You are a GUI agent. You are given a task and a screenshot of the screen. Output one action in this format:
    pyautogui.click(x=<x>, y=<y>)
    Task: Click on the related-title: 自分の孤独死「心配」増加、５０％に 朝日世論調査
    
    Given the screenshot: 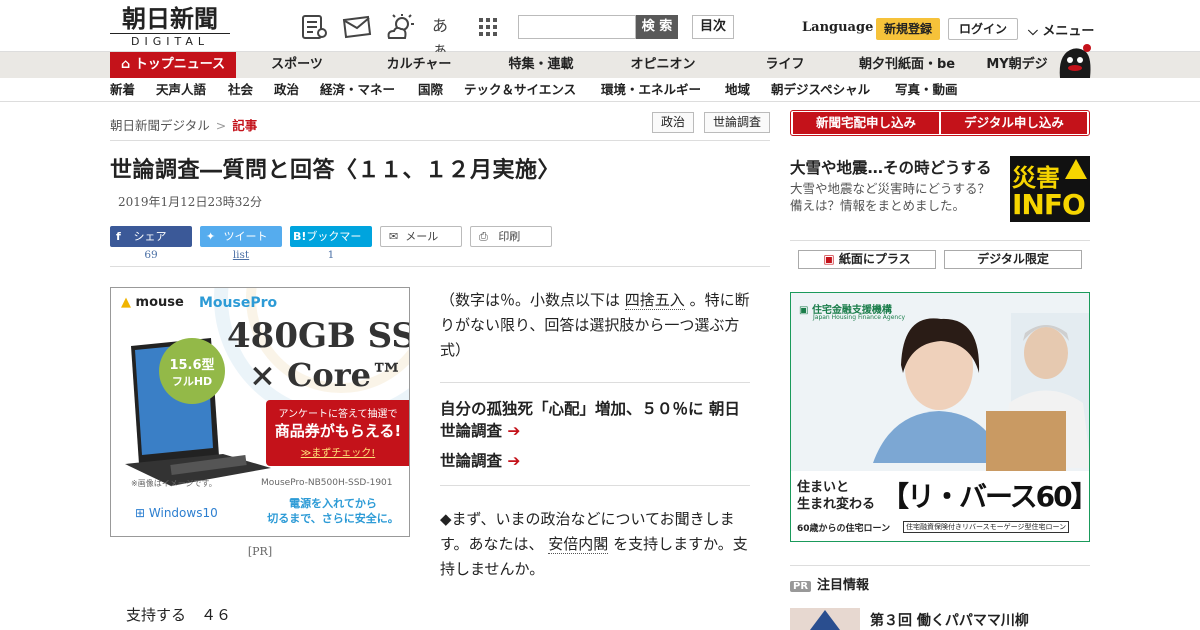 What is the action you would take?
    pyautogui.click(x=590, y=420)
    